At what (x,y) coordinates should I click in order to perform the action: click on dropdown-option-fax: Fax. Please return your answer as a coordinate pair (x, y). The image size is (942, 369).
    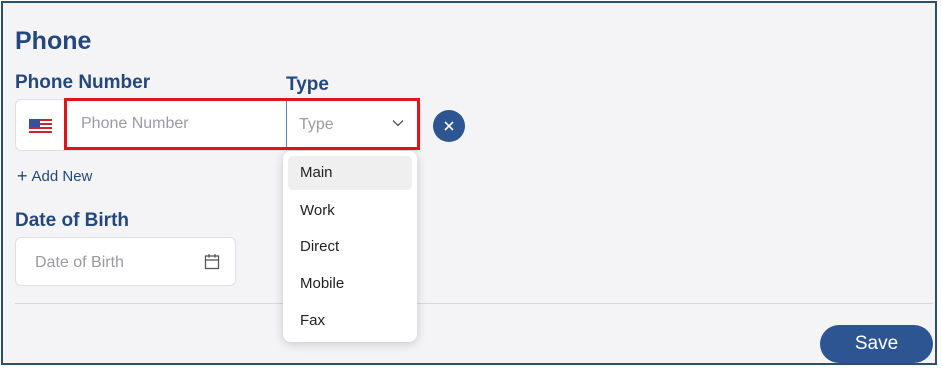
    Looking at the image, I should click on (350, 321).